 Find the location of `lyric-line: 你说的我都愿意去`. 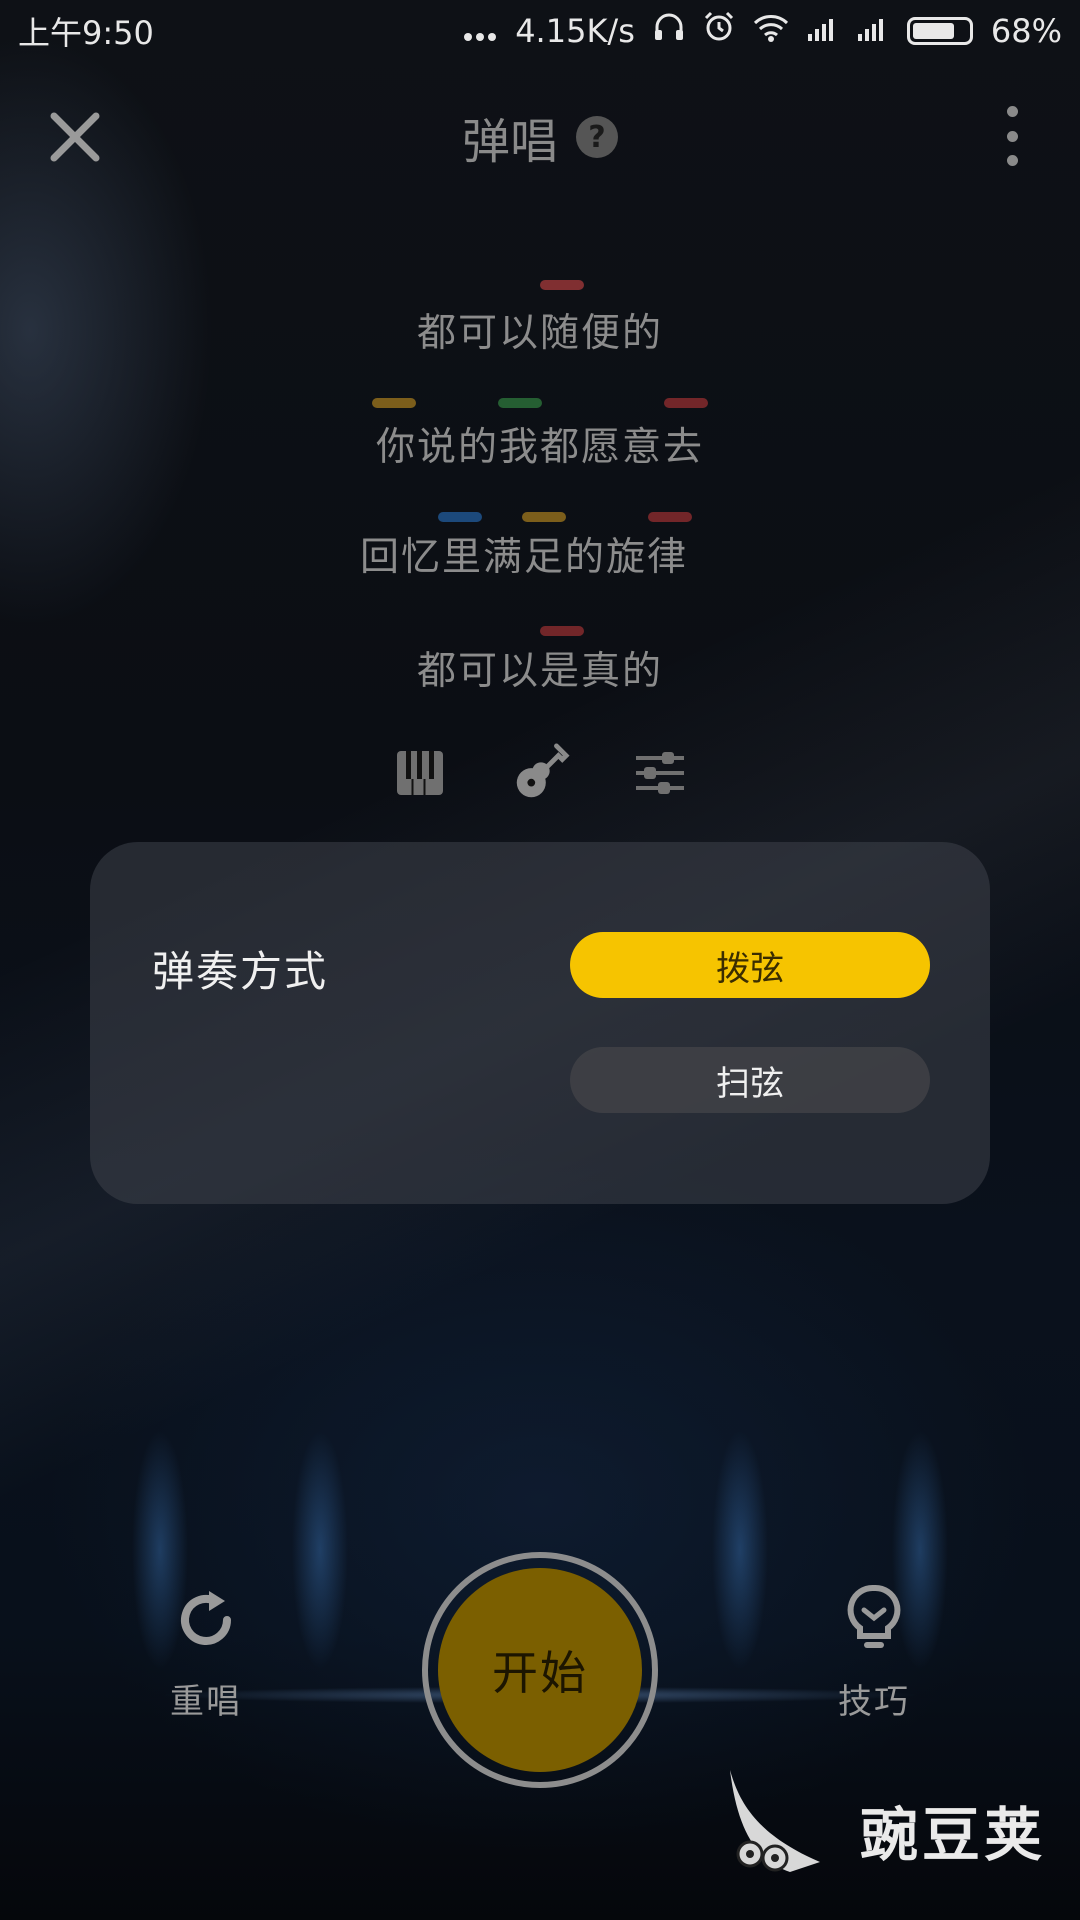

lyric-line: 你说的我都愿意去 is located at coordinates (539, 447).